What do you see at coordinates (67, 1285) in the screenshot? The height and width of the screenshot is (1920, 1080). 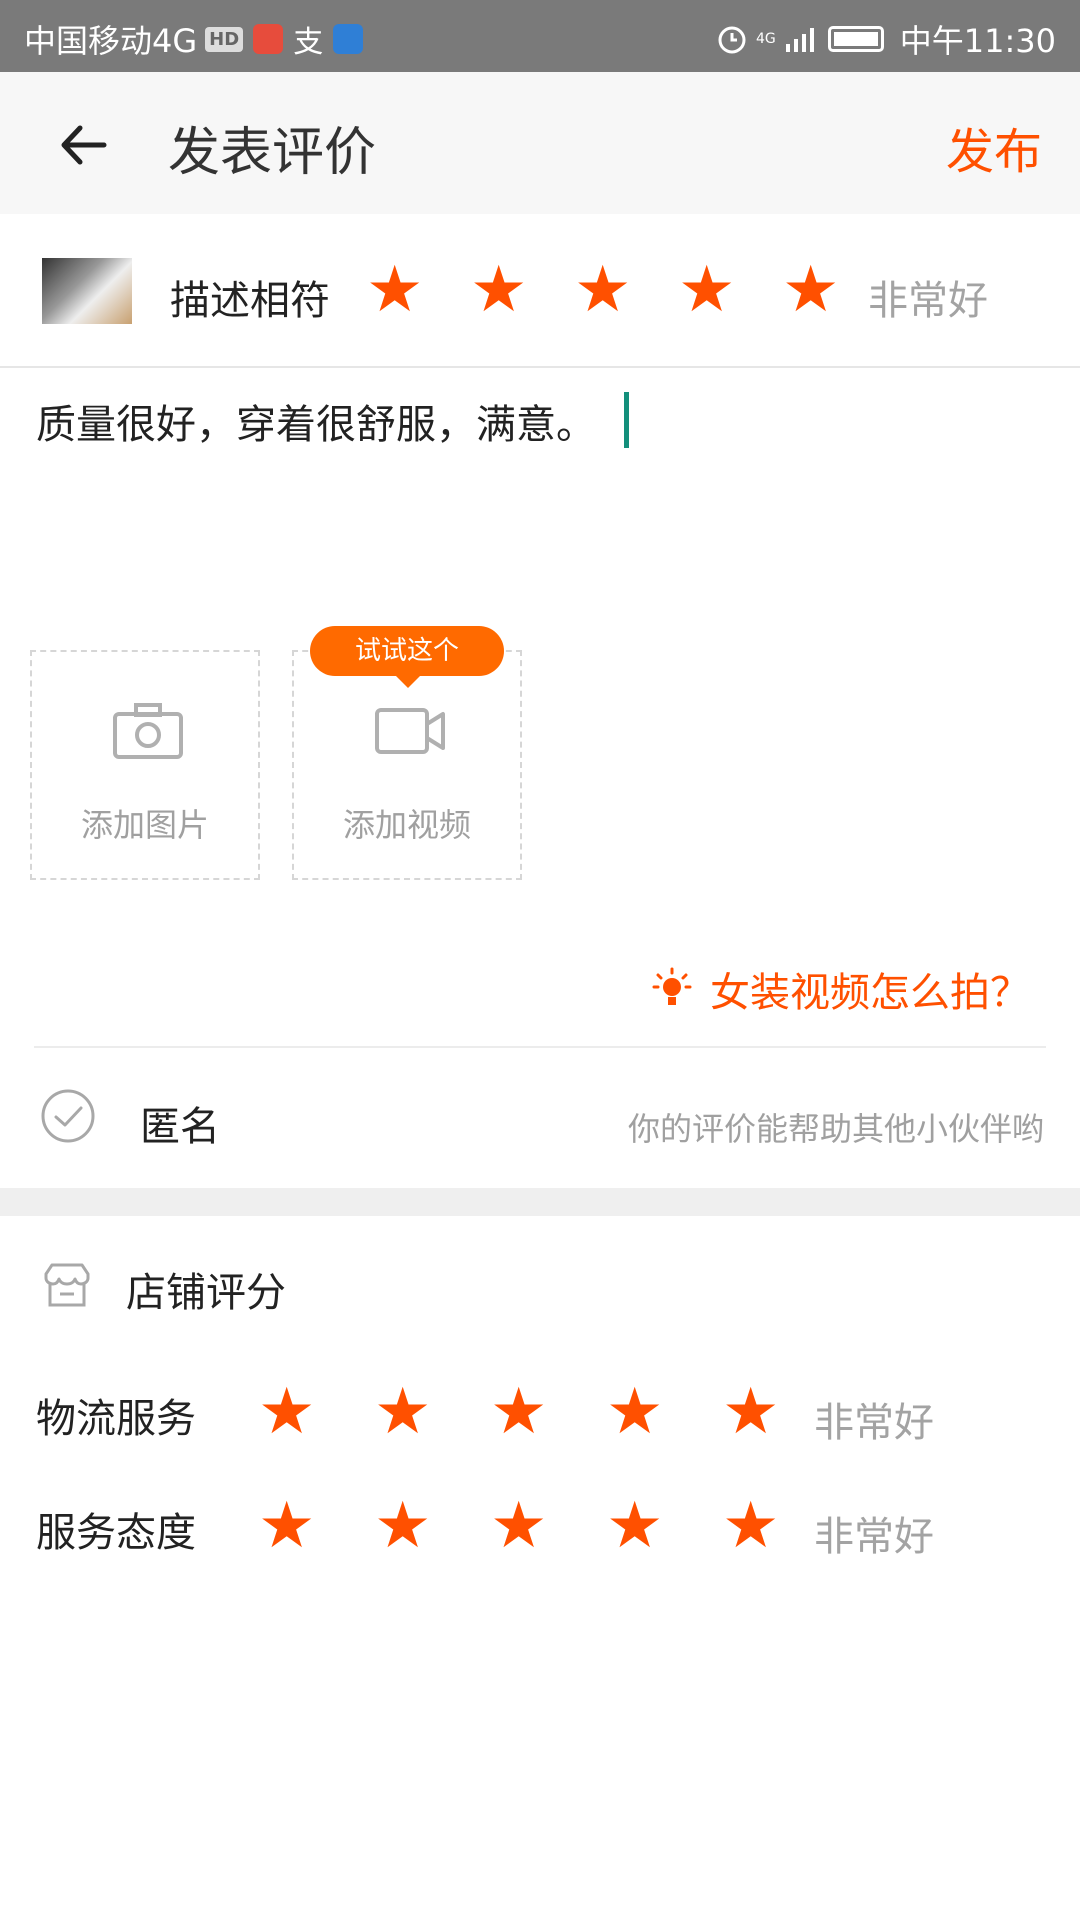 I see `store-icon` at bounding box center [67, 1285].